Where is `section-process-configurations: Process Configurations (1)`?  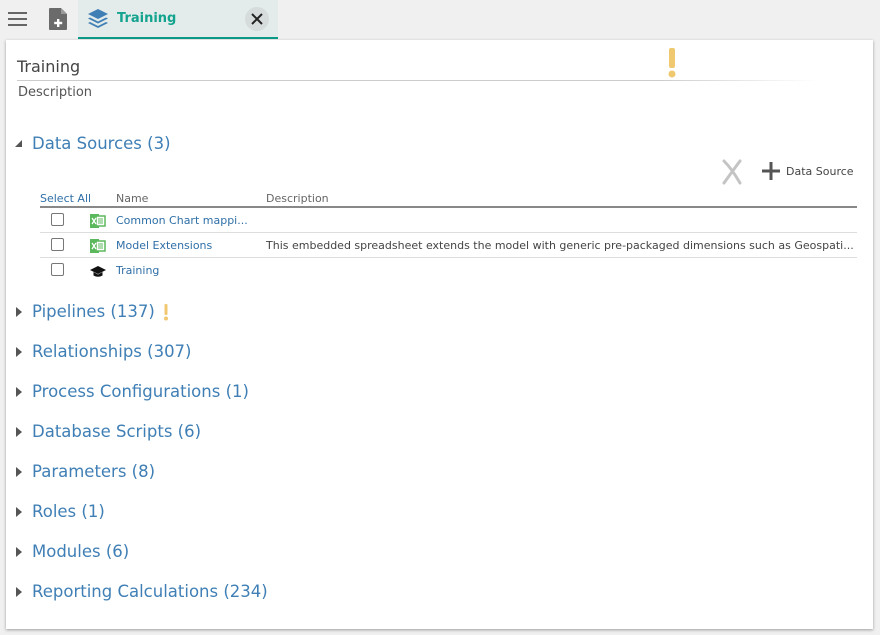 section-process-configurations: Process Configurations (1) is located at coordinates (131, 391).